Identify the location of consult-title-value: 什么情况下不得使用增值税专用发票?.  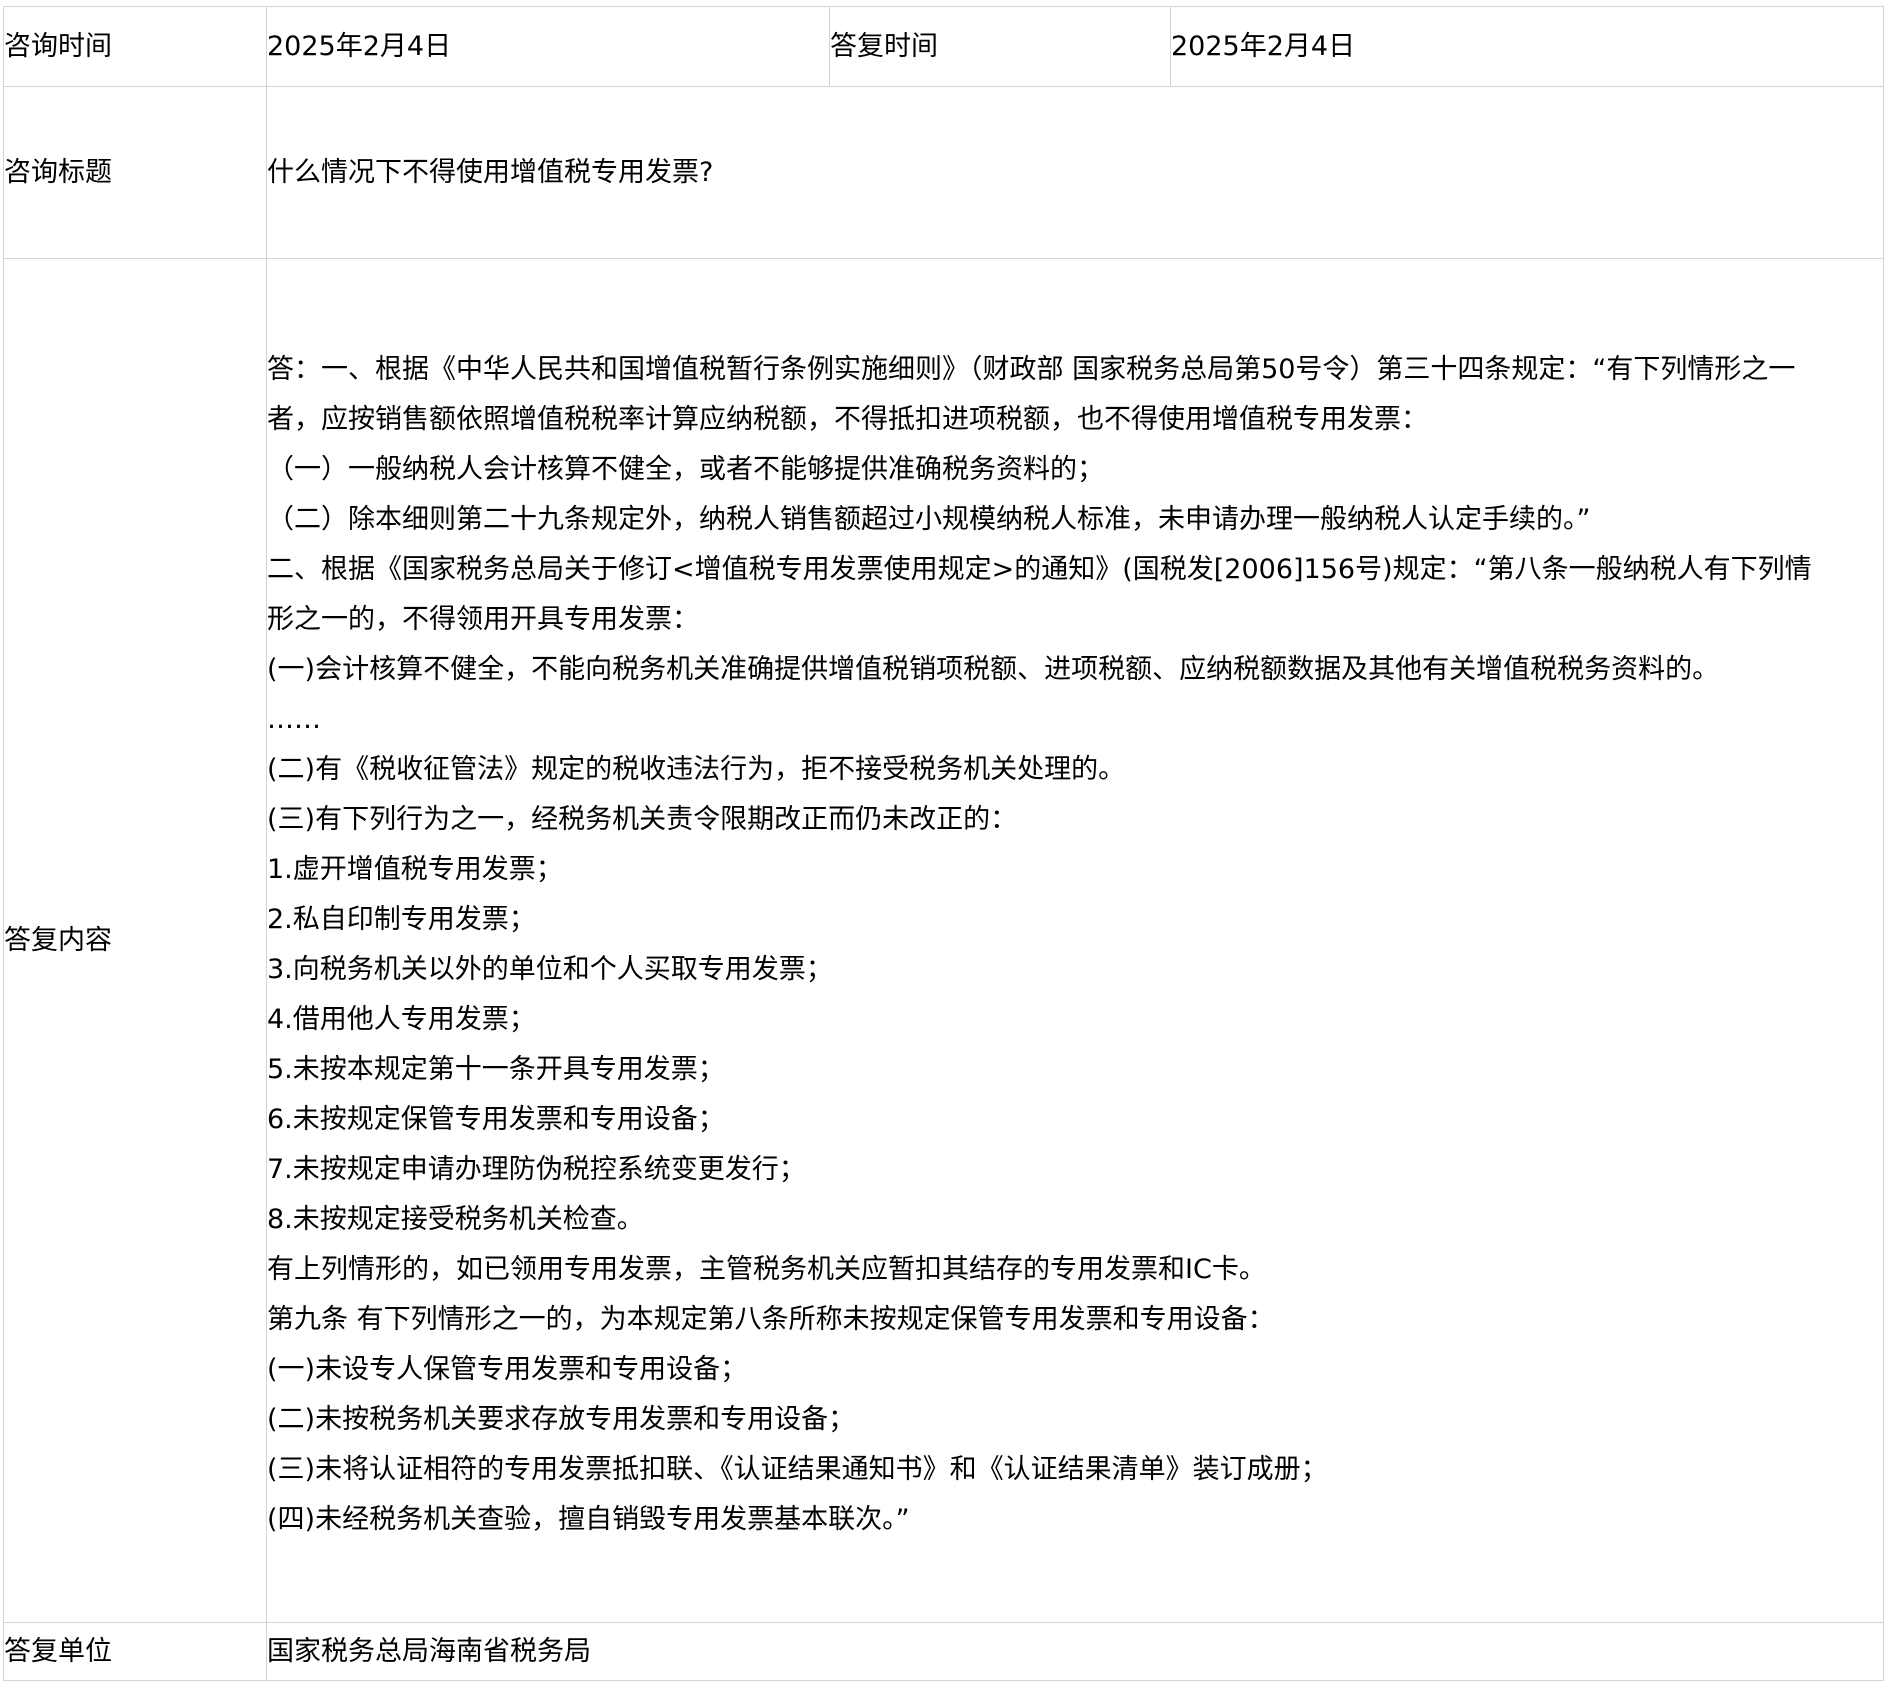
(1075, 172).